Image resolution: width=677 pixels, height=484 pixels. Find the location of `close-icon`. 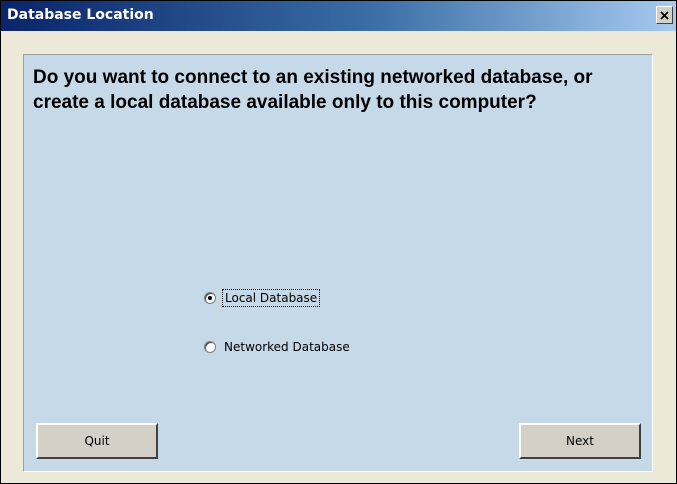

close-icon is located at coordinates (664, 15).